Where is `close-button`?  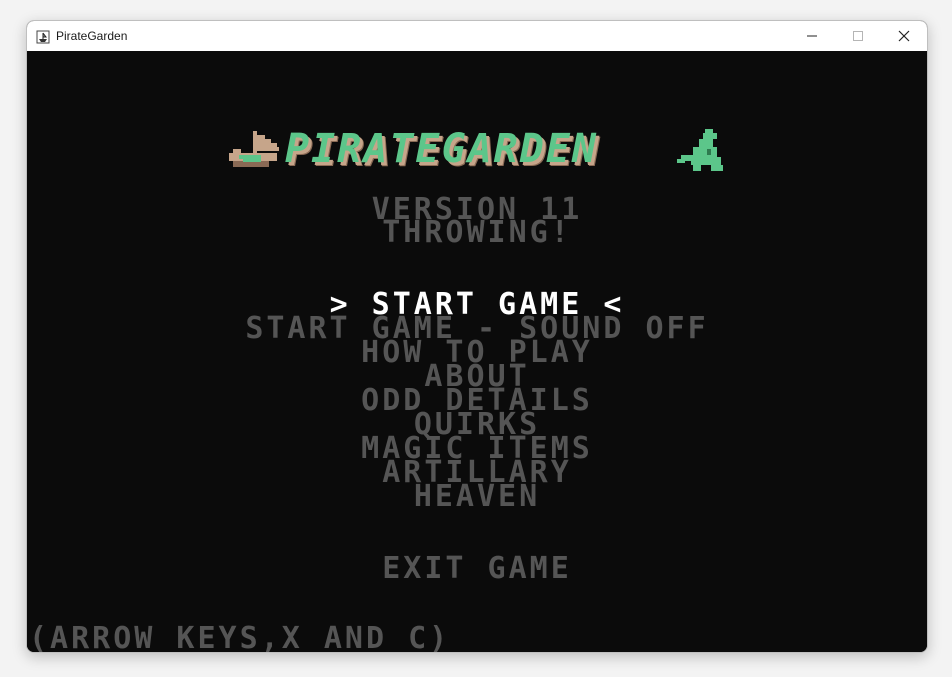
close-button is located at coordinates (904, 36).